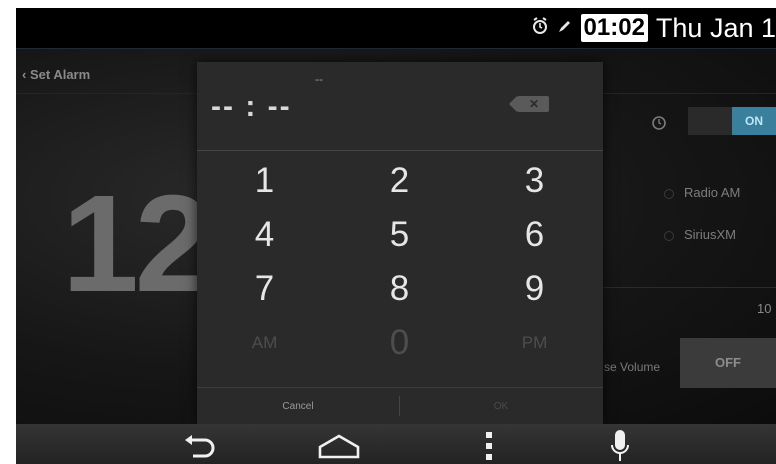 Image resolution: width=776 pixels, height=464 pixels. Describe the element at coordinates (396, 28) in the screenshot. I see `status-bar: 01:02 Thu Jan 1` at that location.